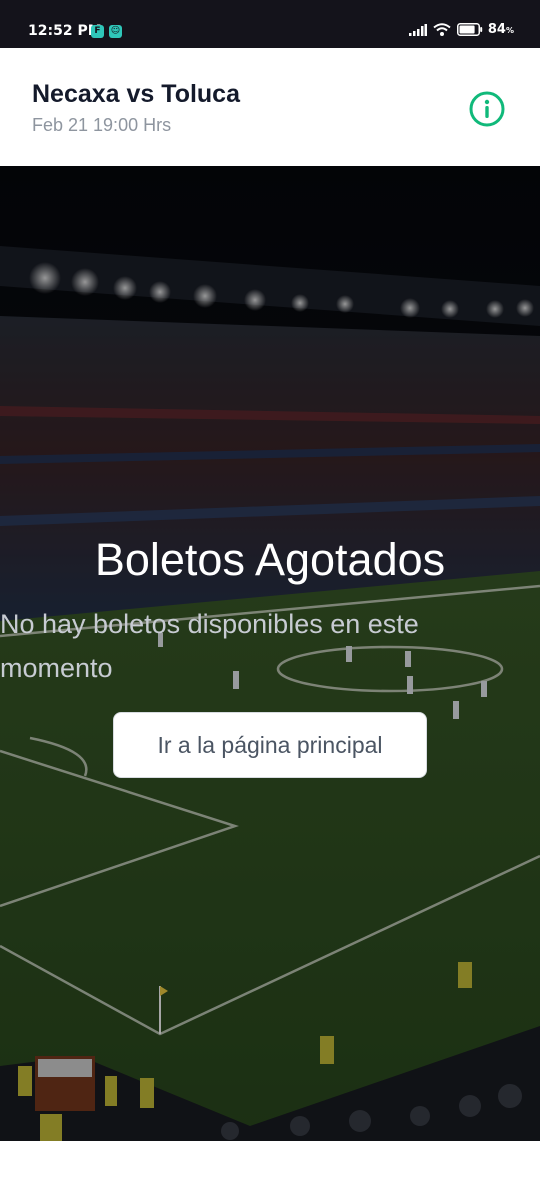  What do you see at coordinates (270, 745) in the screenshot?
I see `go-home-button: Ir a la página principal` at bounding box center [270, 745].